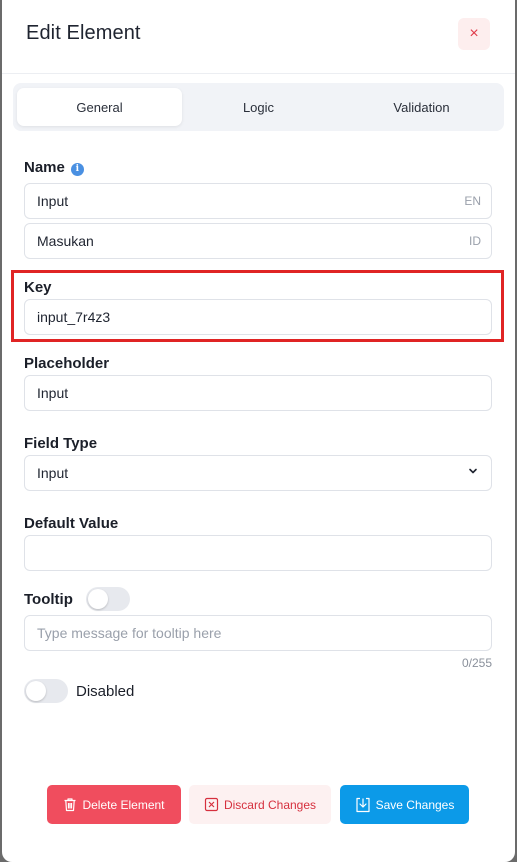 This screenshot has width=517, height=862. What do you see at coordinates (211, 804) in the screenshot?
I see `discard-icon` at bounding box center [211, 804].